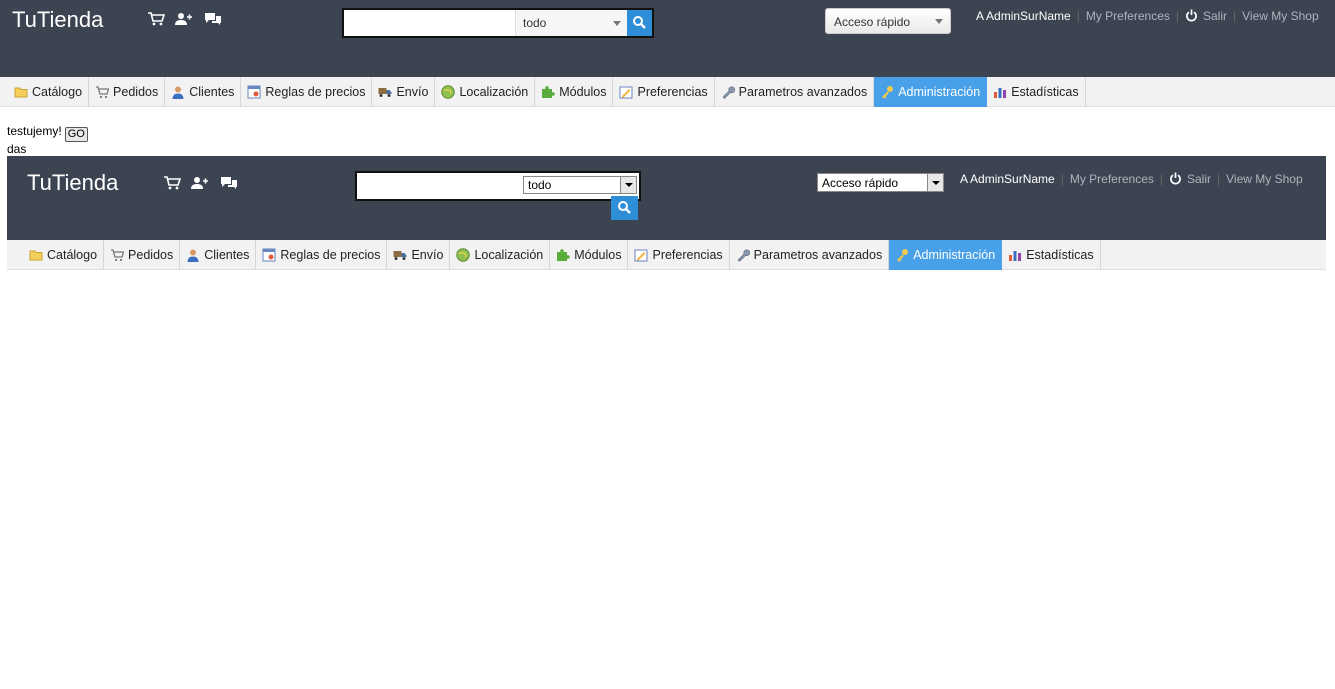 The image size is (1335, 689). Describe the element at coordinates (76, 134) in the screenshot. I see `go-button: GO` at that location.